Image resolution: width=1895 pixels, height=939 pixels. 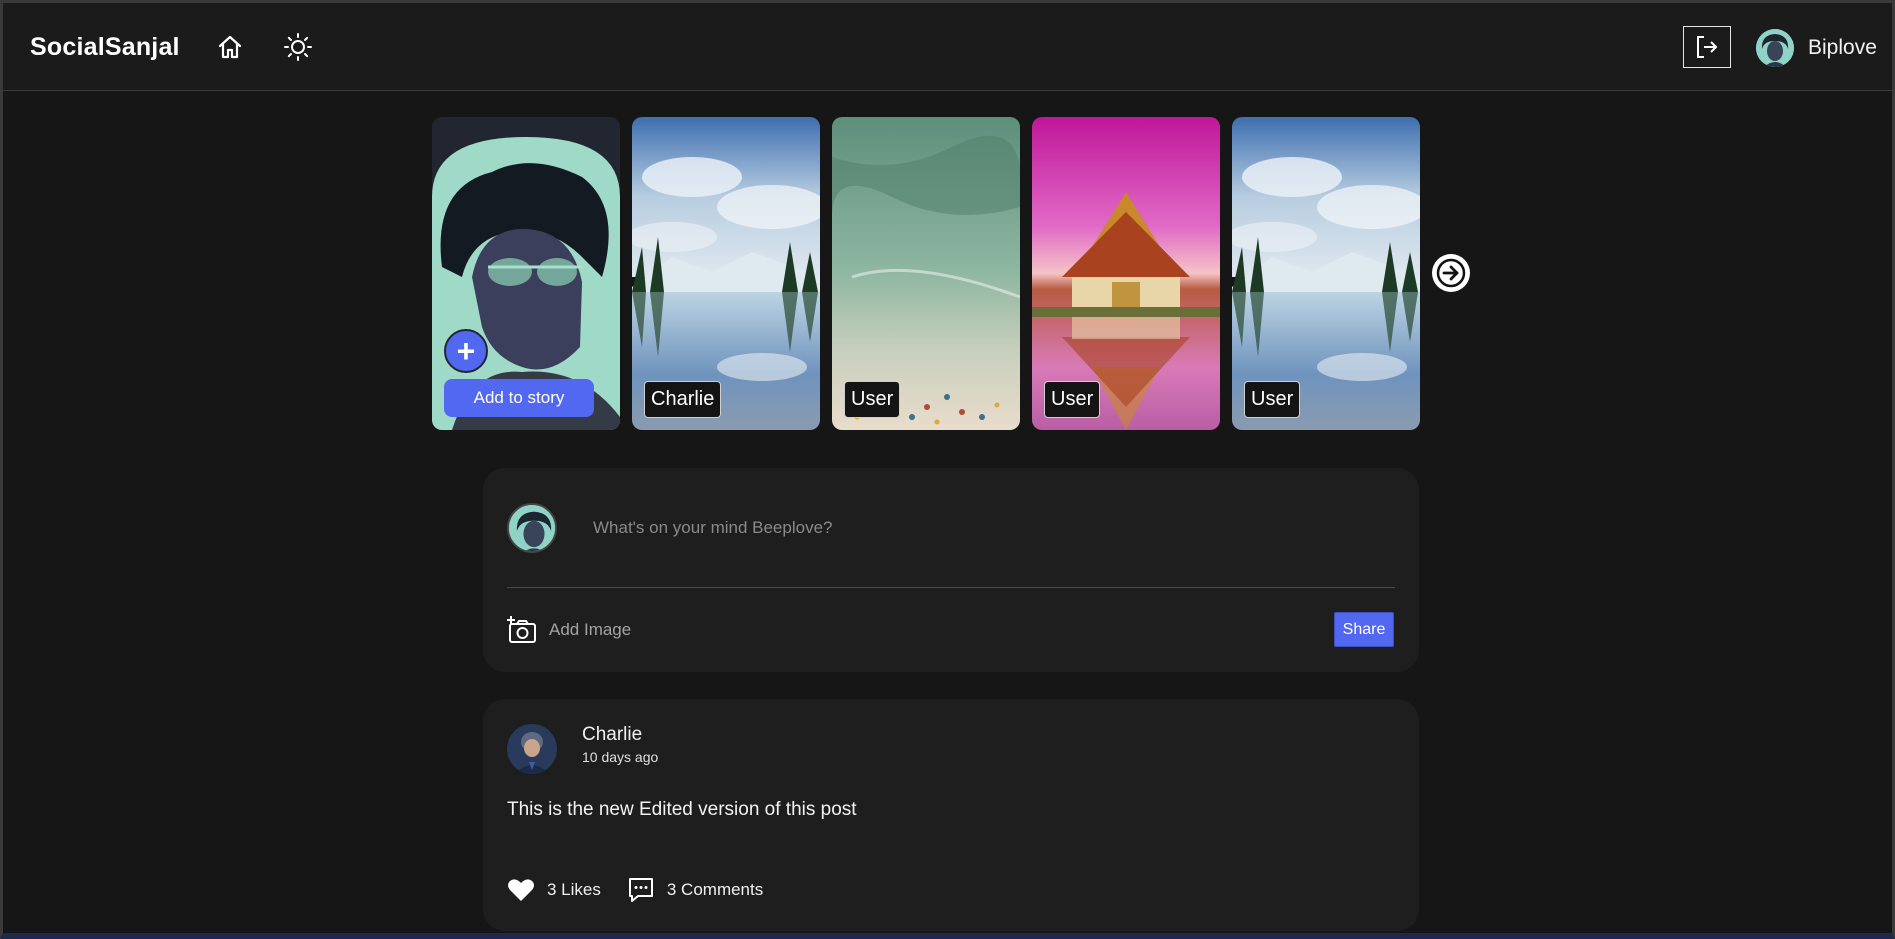 I want to click on post-actions: 3 Likes 3 Comments, so click(x=648, y=890).